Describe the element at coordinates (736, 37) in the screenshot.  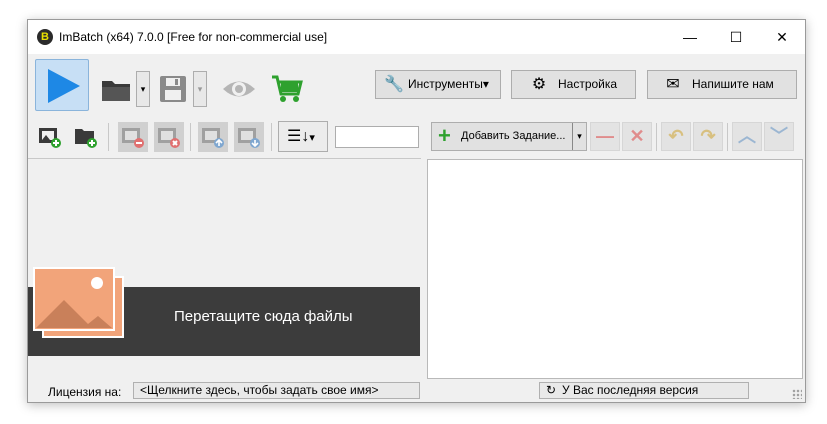
I see `maximize-button: ☐` at that location.